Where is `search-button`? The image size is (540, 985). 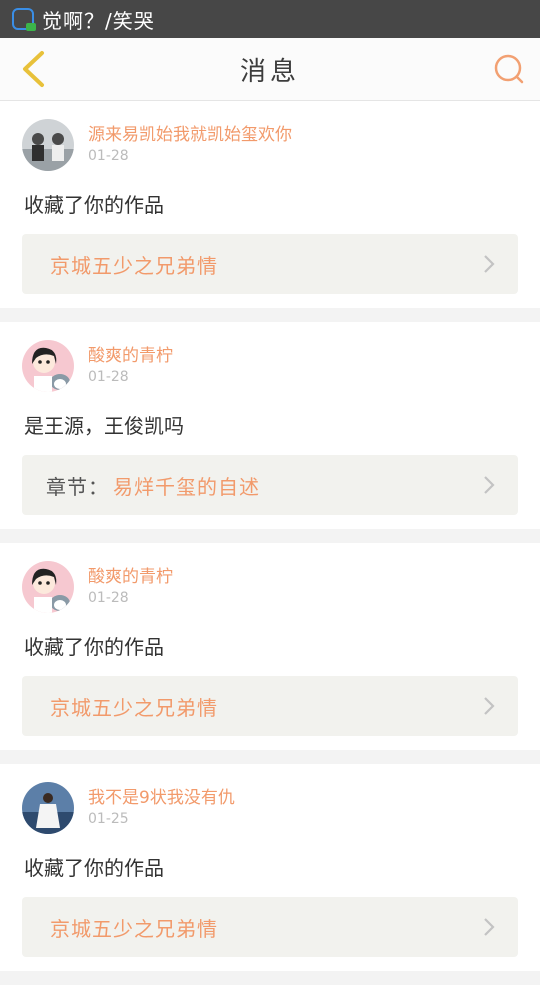
search-button is located at coordinates (509, 69).